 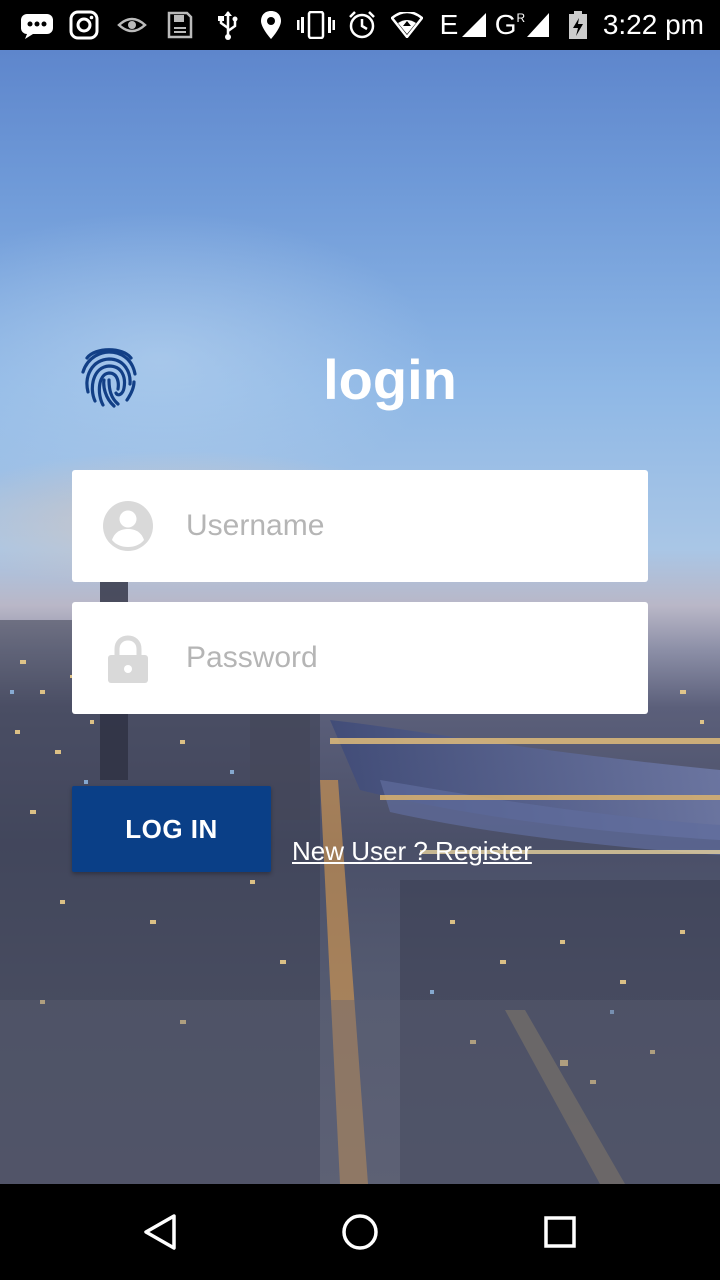 I want to click on home-circle-icon, so click(x=360, y=1232).